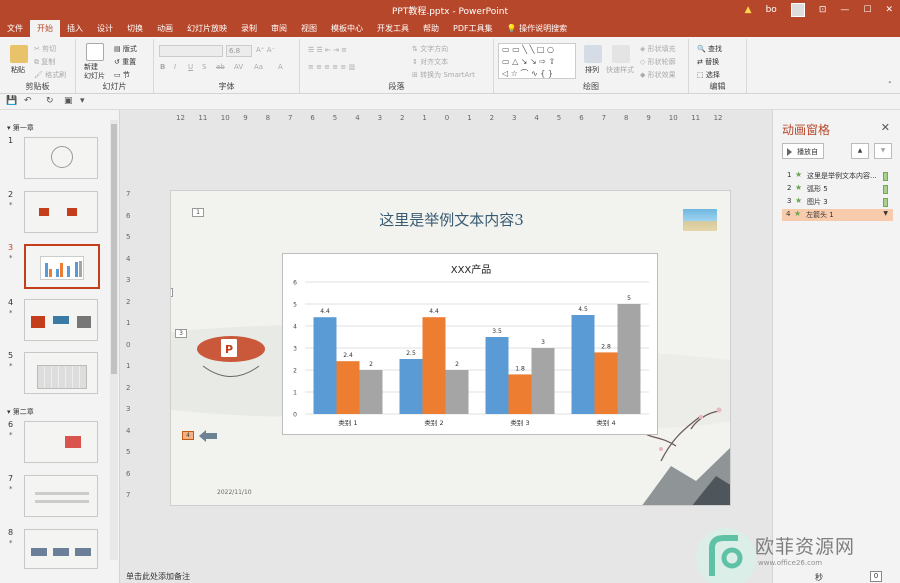  I want to click on tab-templates: 模板中心, so click(347, 28).